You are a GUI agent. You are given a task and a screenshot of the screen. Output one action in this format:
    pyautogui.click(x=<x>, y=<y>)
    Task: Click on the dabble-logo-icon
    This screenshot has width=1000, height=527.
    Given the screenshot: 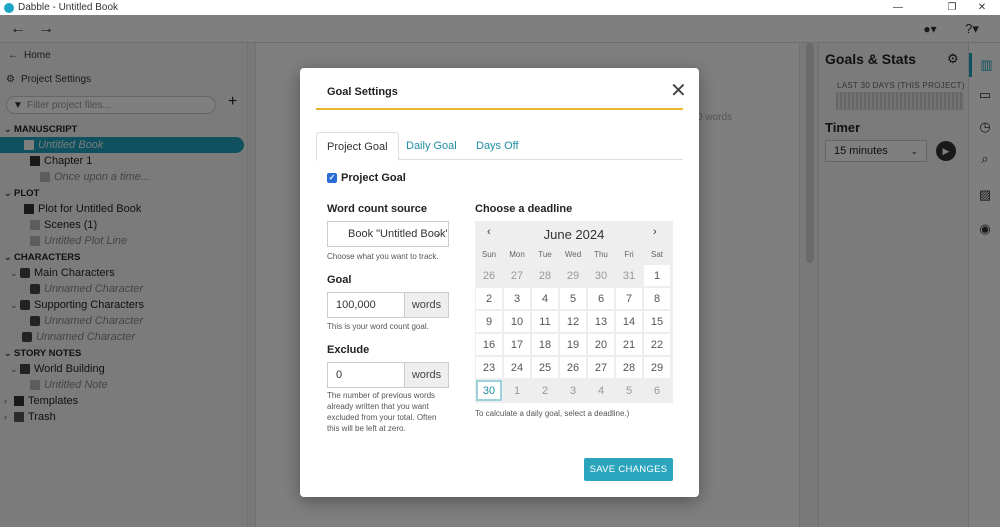 What is the action you would take?
    pyautogui.click(x=9, y=7)
    